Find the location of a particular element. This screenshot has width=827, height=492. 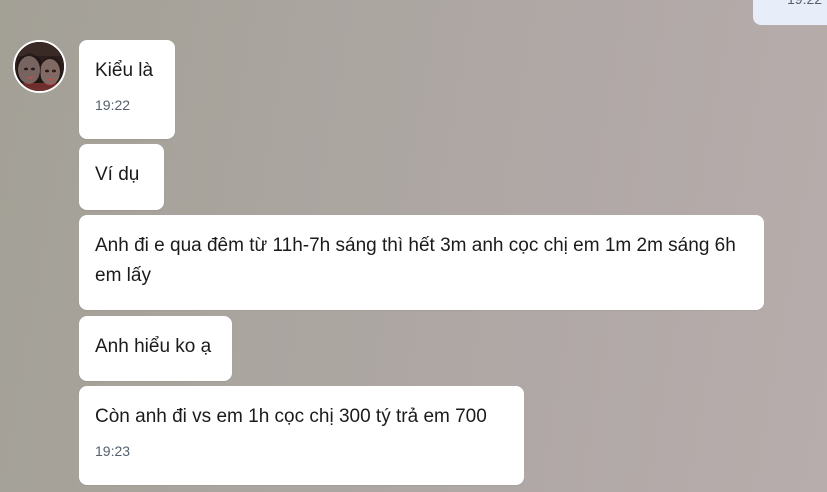

message-bubble: Kiểu là 19:22 is located at coordinates (127, 89).